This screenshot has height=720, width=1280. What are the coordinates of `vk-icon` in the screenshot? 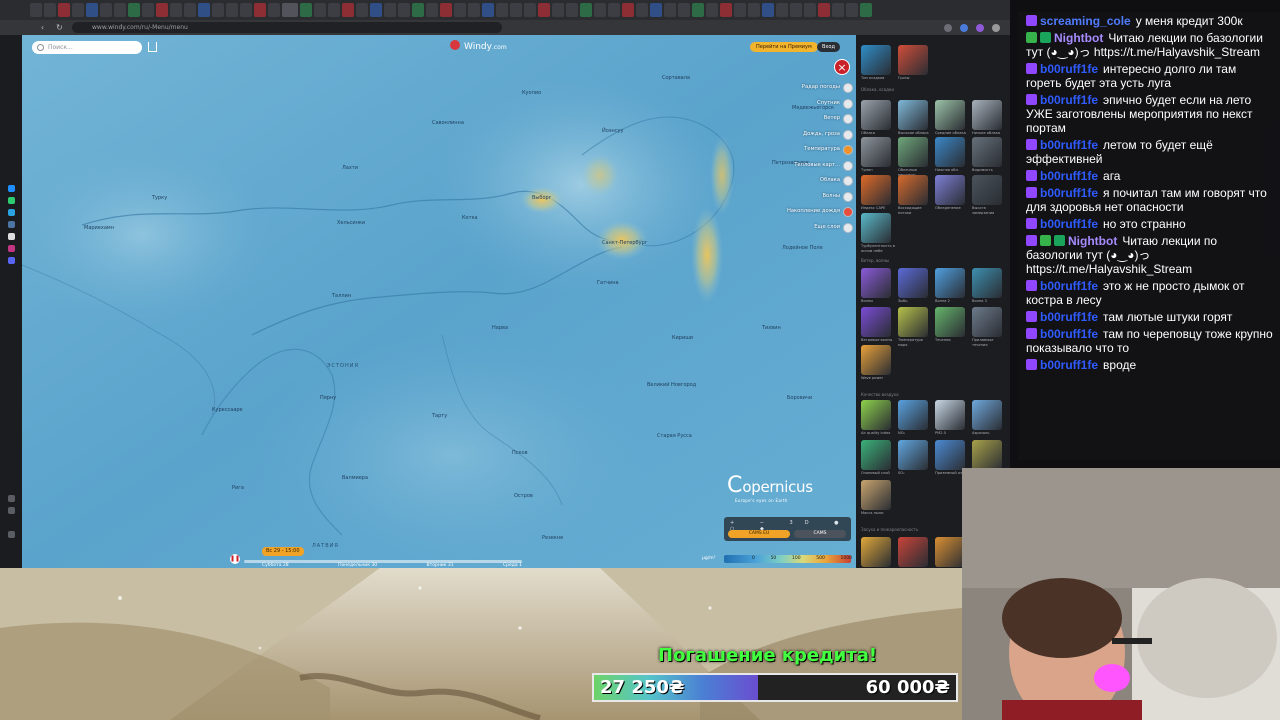 It's located at (11, 224).